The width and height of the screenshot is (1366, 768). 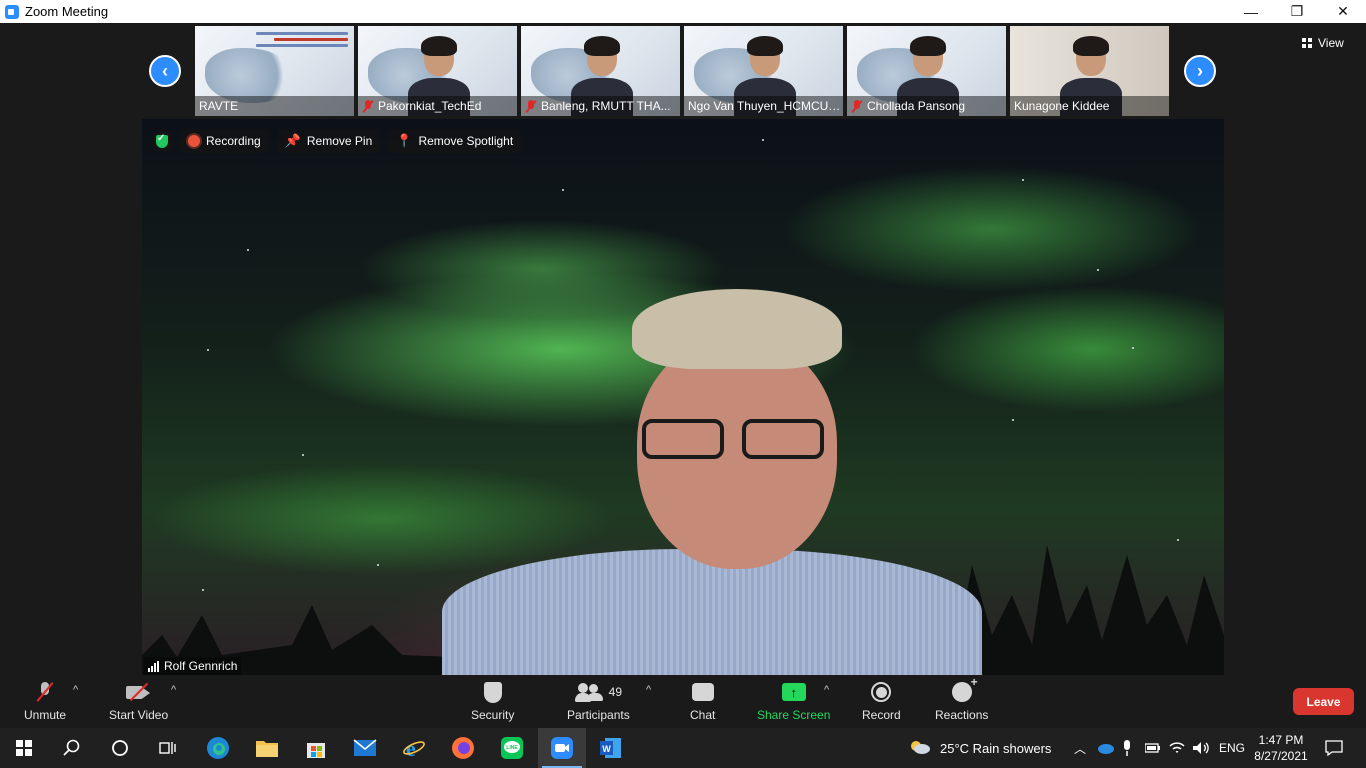 What do you see at coordinates (1089, 71) in the screenshot?
I see `participant-thumbnail: Kunagone Kiddee` at bounding box center [1089, 71].